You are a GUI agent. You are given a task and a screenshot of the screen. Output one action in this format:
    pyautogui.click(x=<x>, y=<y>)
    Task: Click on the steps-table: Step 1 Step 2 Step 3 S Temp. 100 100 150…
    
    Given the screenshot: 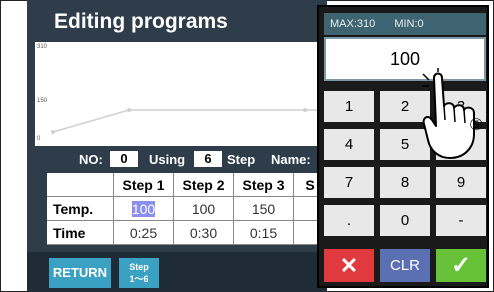 What is the action you would take?
    pyautogui.click(x=187, y=209)
    